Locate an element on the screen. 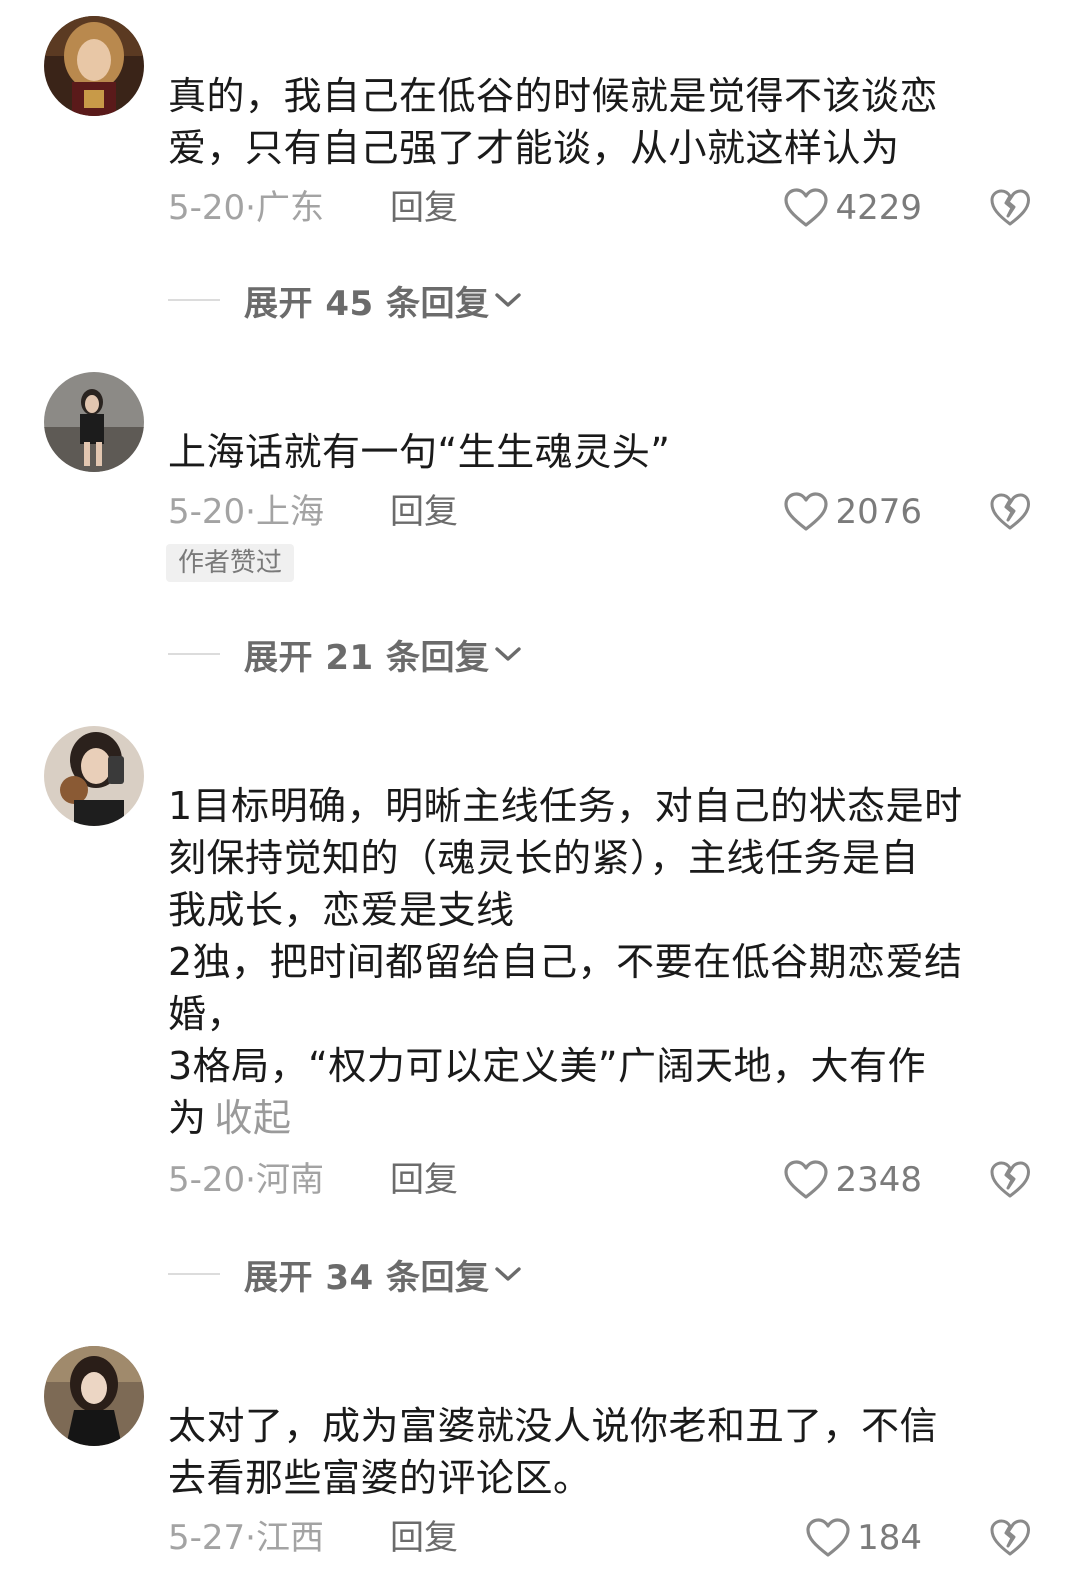 Image resolution: width=1080 pixels, height=1571 pixels. like-button: 2076 is located at coordinates (852, 512).